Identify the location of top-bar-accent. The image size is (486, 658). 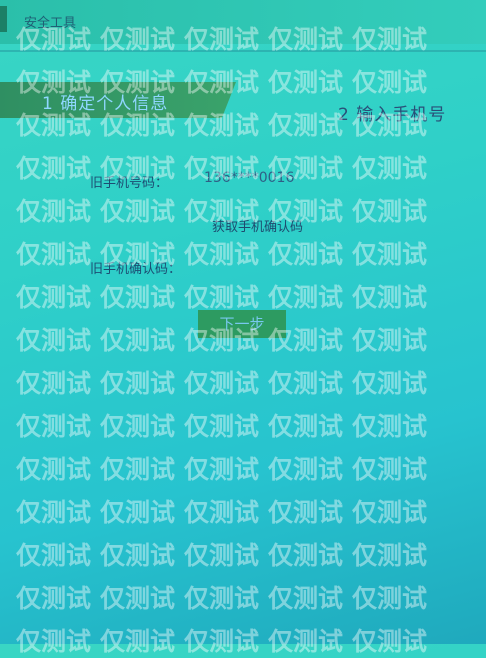
(3, 19).